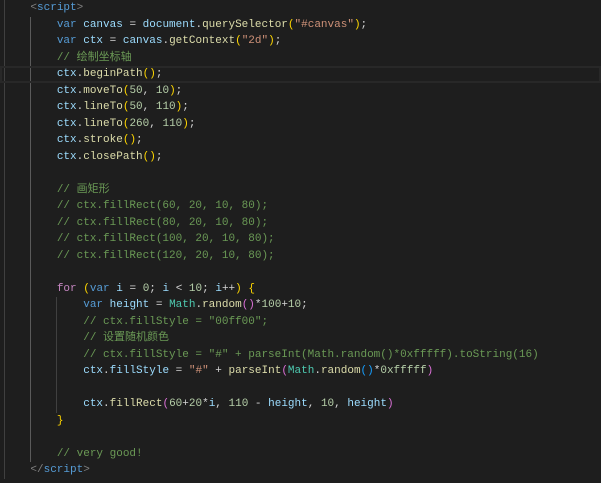  Describe the element at coordinates (86, 470) in the screenshot. I see `tag-bracket-token: >` at that location.